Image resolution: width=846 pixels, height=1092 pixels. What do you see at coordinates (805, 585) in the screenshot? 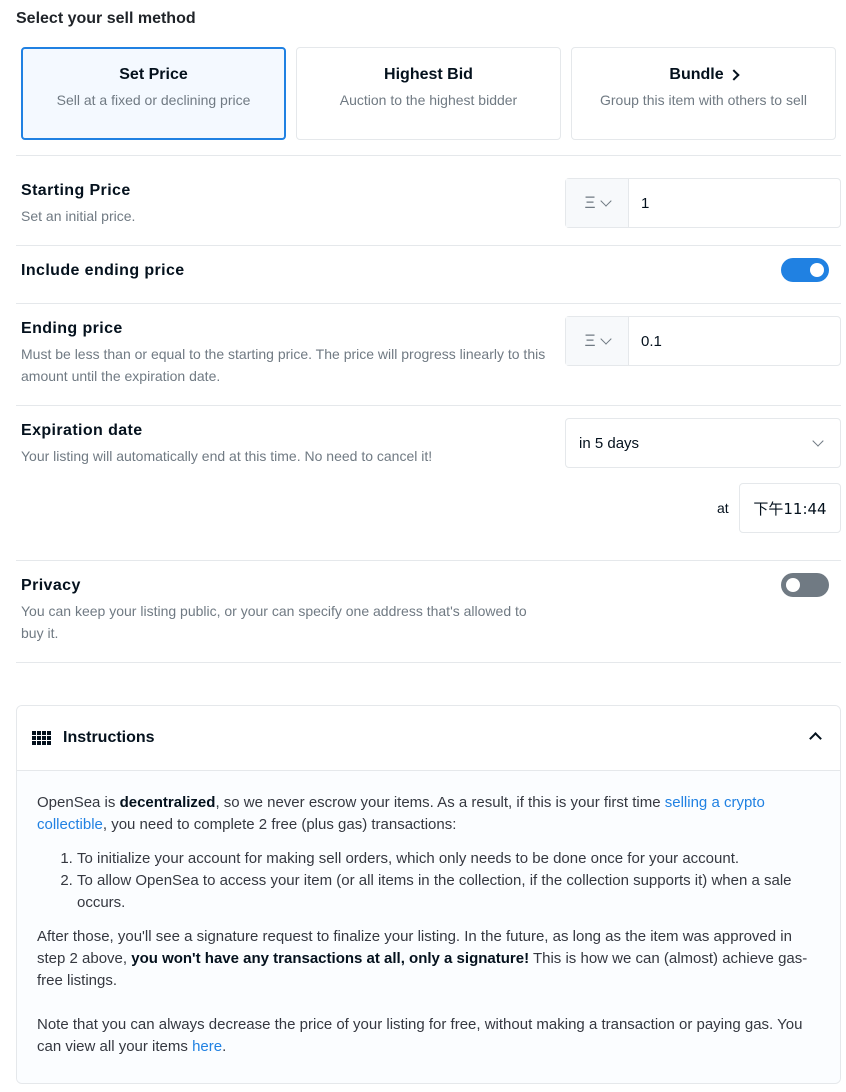
I see `privacy-toggle` at bounding box center [805, 585].